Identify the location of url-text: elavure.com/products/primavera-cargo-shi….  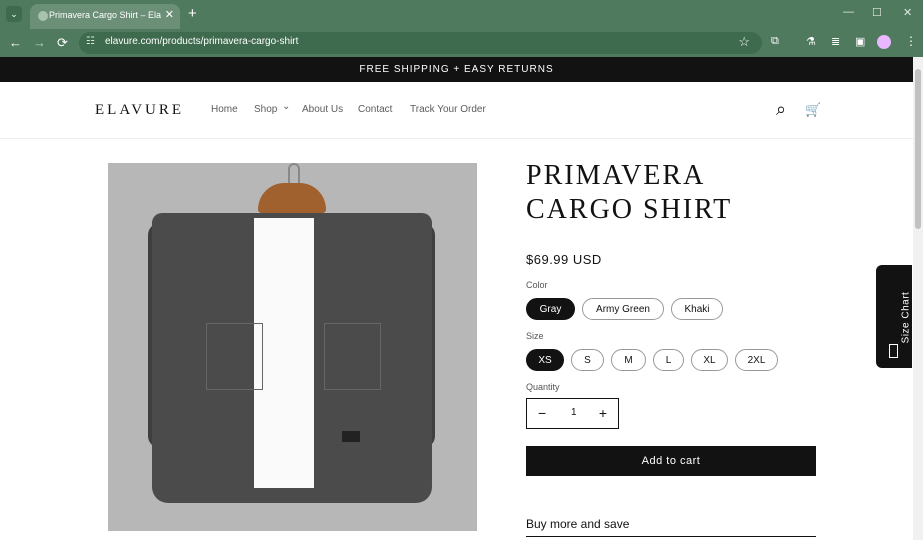
(201, 41).